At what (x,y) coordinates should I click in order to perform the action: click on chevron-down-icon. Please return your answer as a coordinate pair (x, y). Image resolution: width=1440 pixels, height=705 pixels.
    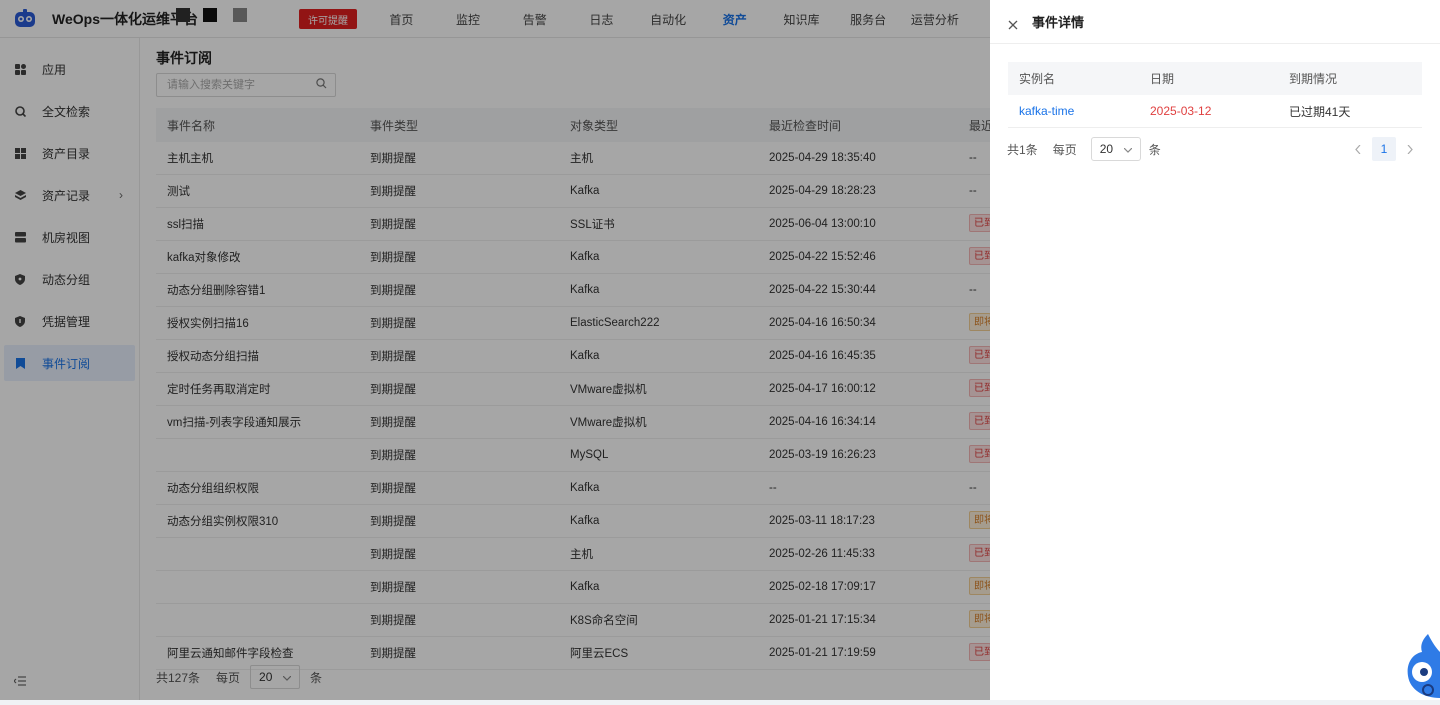
    Looking at the image, I should click on (1128, 149).